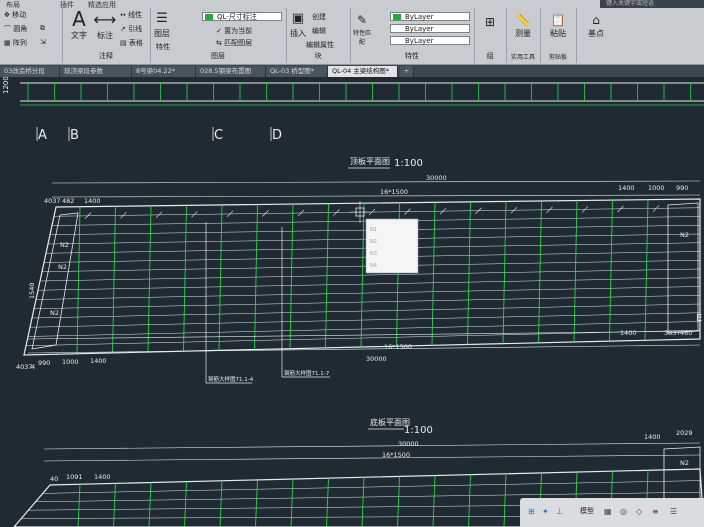  Describe the element at coordinates (398, 347) in the screenshot. I see `bottom-spacing-dim: 16*1500` at that location.